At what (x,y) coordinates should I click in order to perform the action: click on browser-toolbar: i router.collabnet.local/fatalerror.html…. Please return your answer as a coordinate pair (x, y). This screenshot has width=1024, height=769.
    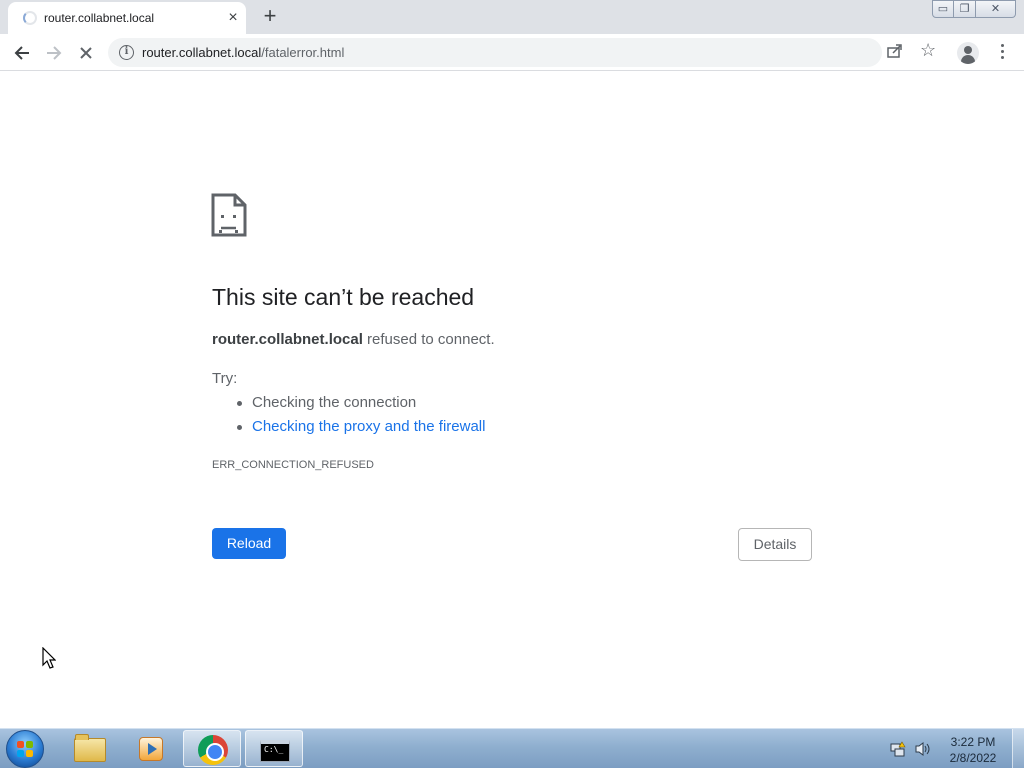
    Looking at the image, I should click on (512, 52).